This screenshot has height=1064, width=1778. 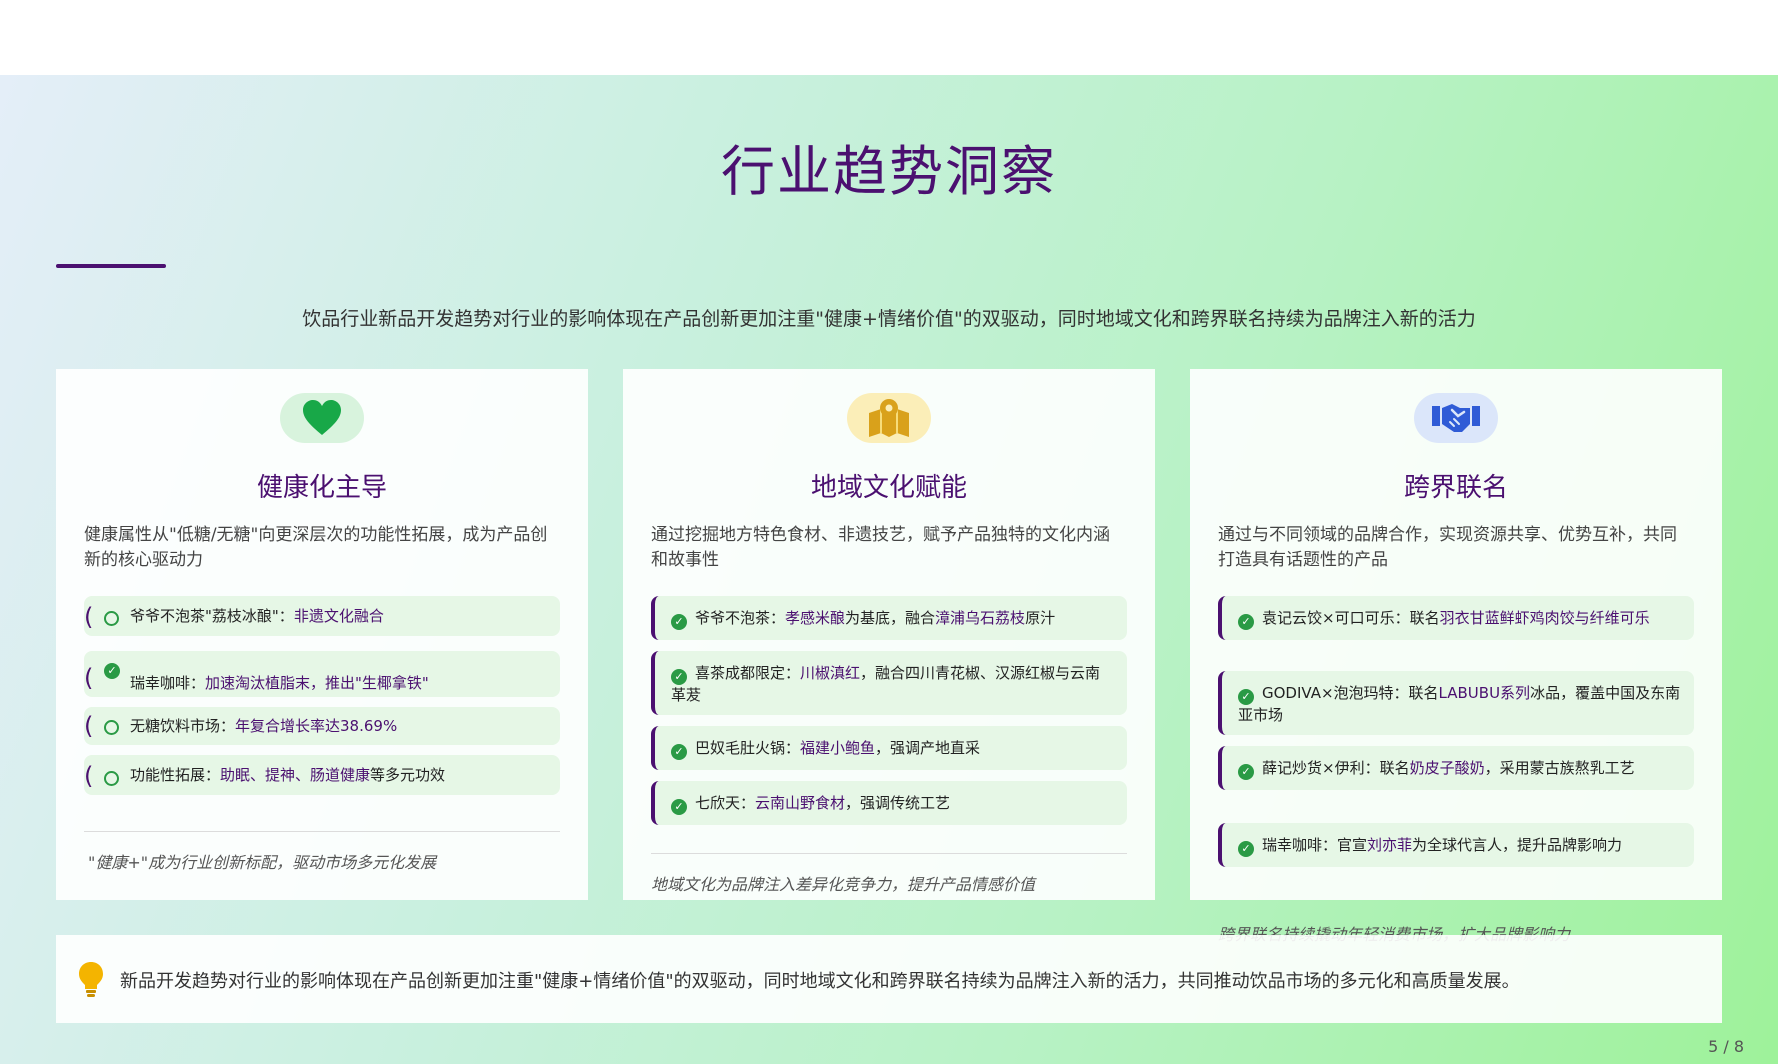 I want to click on item-highlight: 云南山野食材, so click(x=800, y=803).